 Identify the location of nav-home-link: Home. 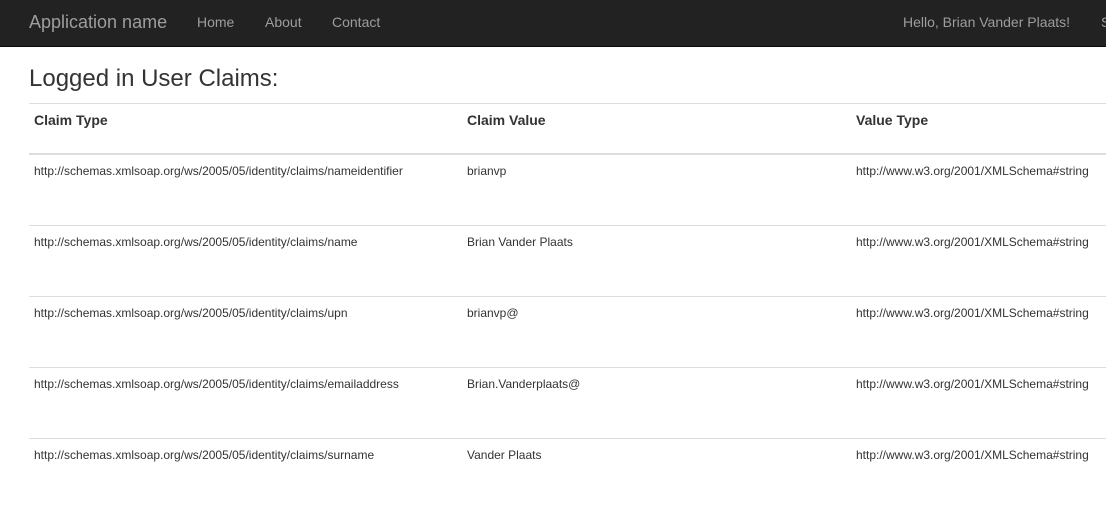
(215, 22).